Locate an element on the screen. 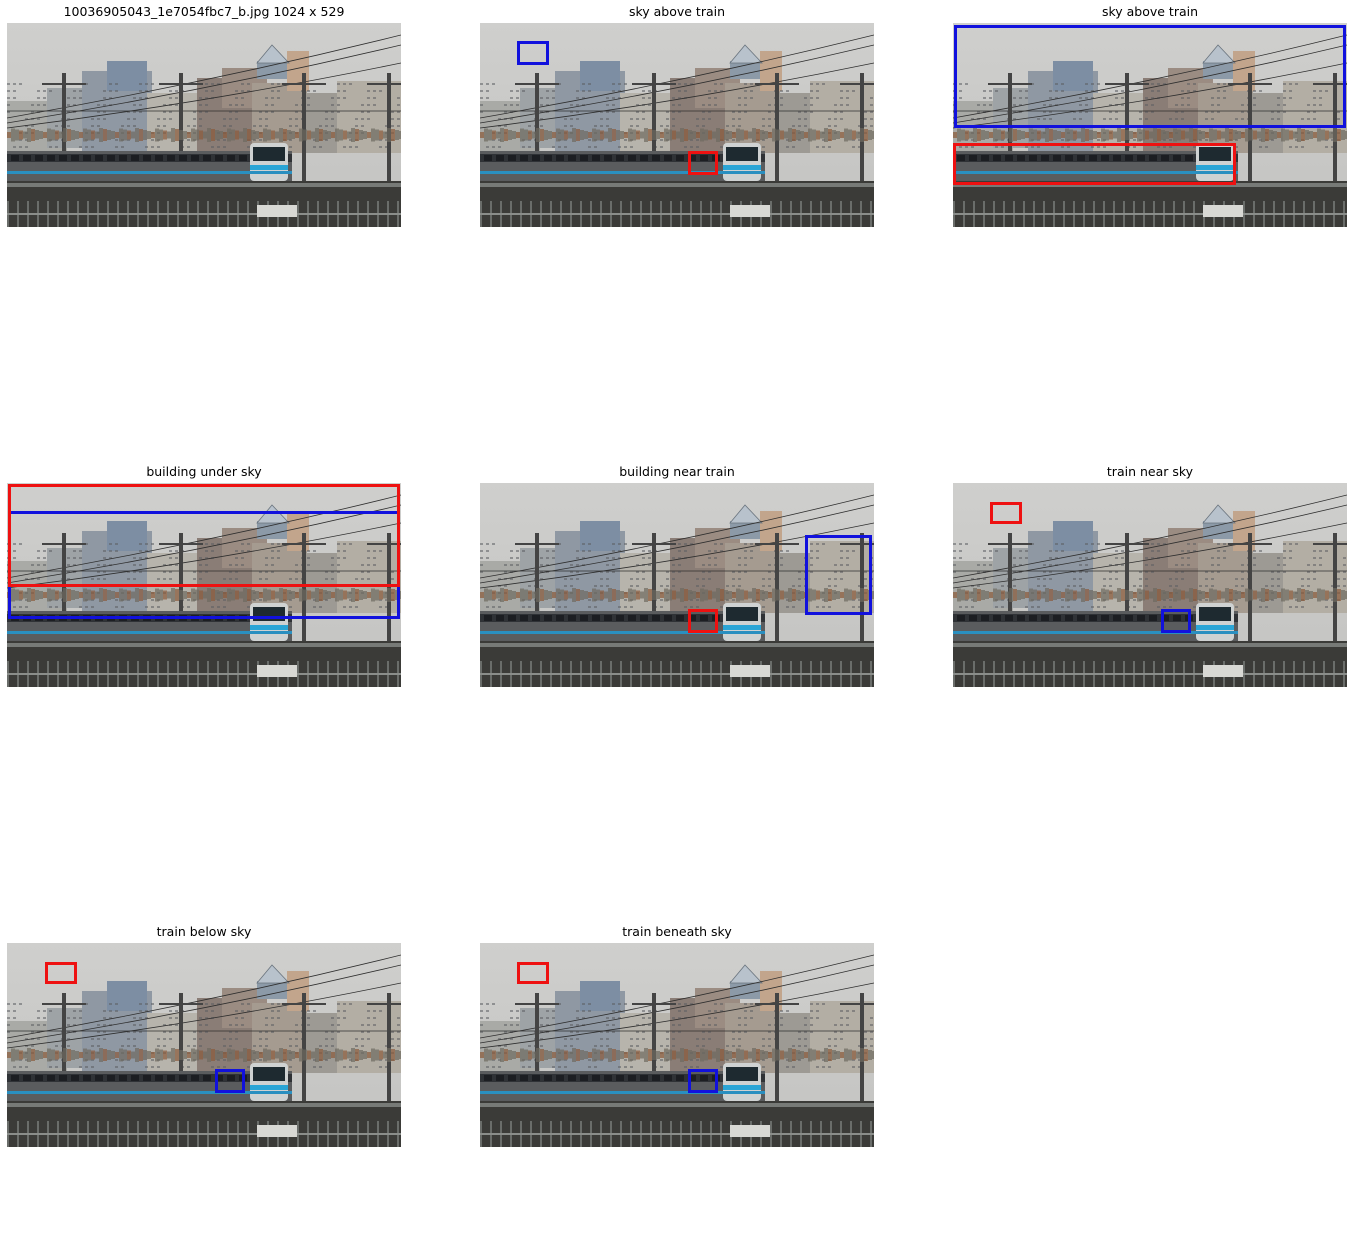  panel-title: building under sky is located at coordinates (204, 471).